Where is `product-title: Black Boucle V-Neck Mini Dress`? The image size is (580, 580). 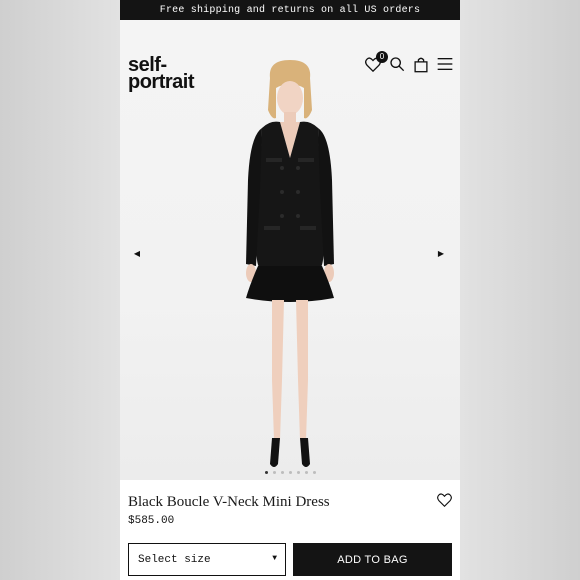
product-title: Black Boucle V-Neck Mini Dress is located at coordinates (229, 502).